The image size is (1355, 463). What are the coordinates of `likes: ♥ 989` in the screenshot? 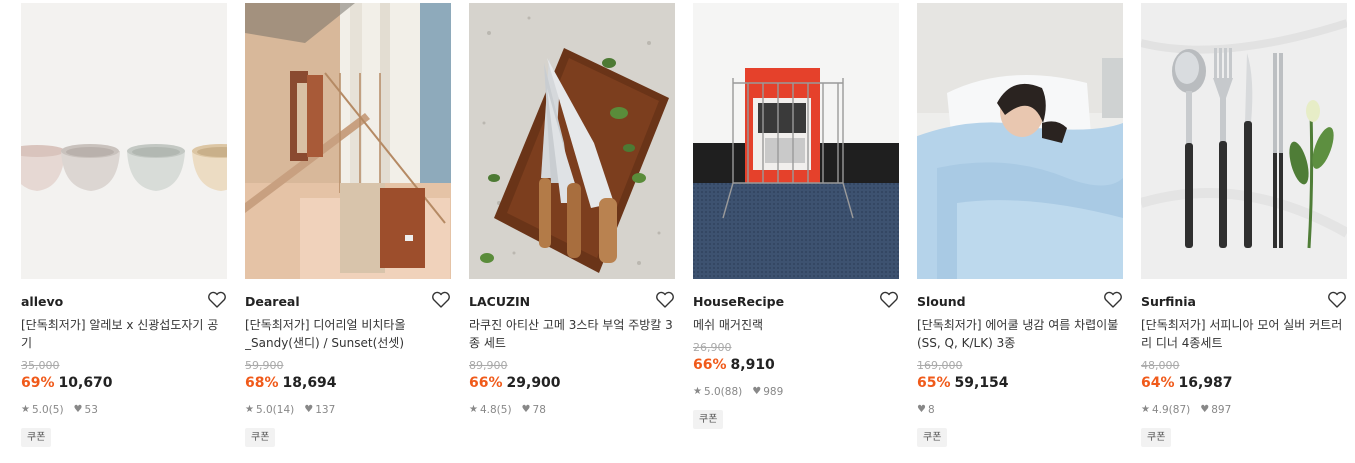 It's located at (767, 392).